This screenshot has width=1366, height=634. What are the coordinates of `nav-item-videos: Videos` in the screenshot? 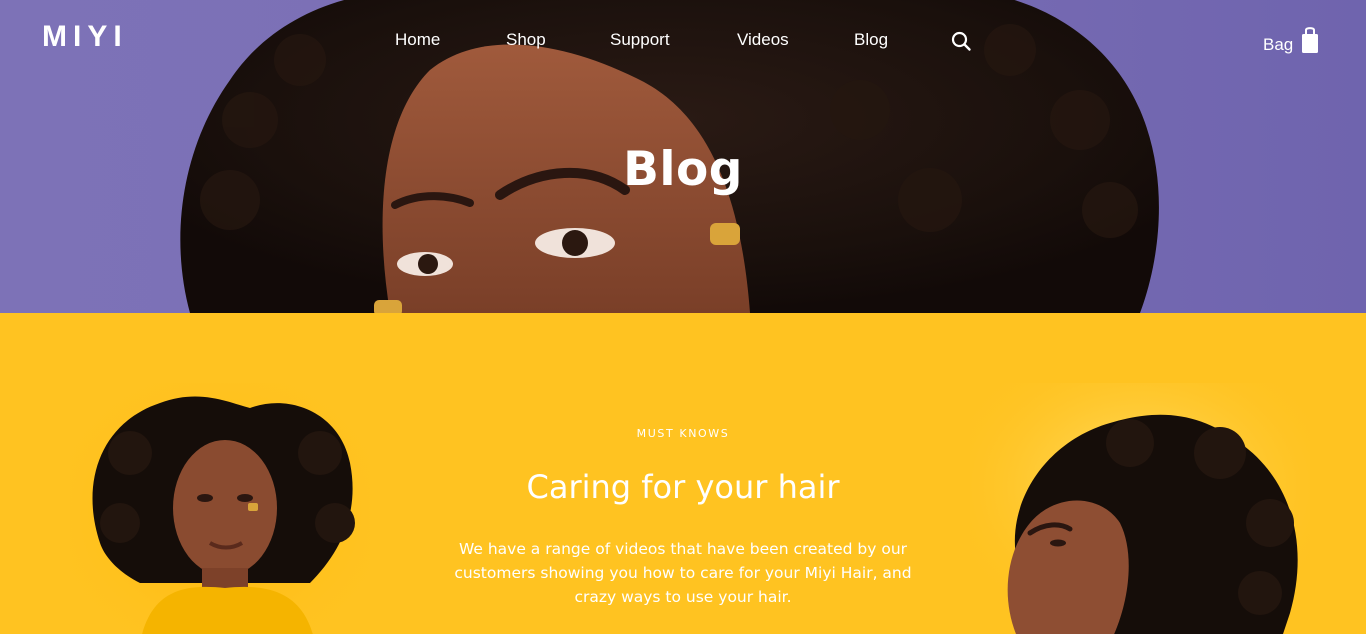 It's located at (763, 40).